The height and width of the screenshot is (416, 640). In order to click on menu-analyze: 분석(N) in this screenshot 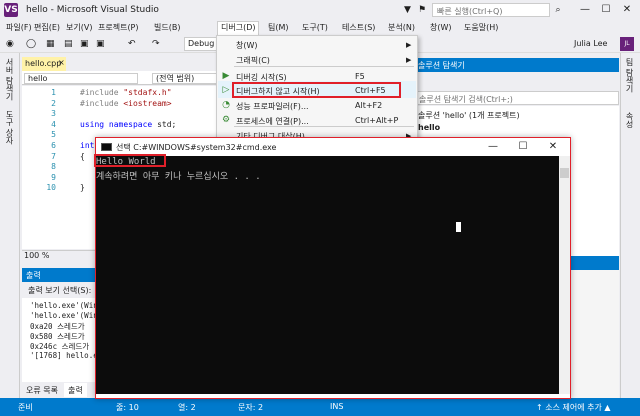, I will do `click(401, 28)`.